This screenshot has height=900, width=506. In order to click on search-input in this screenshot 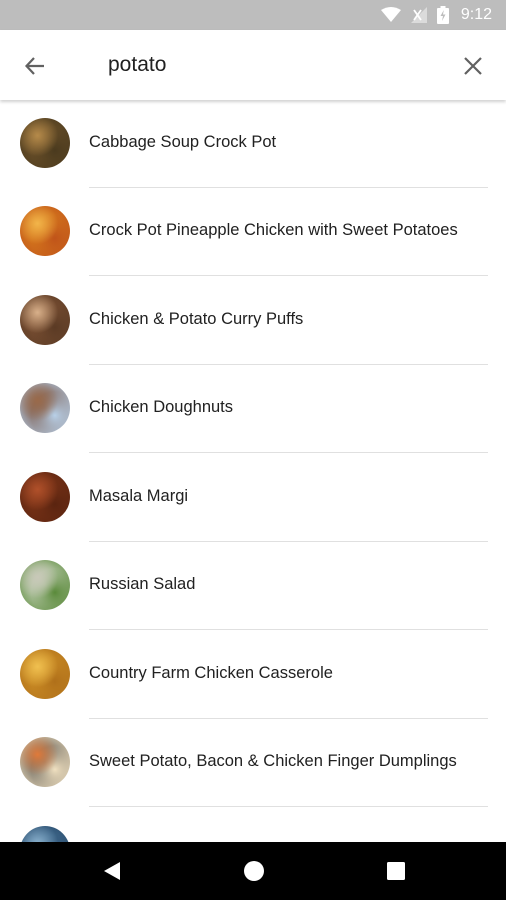, I will do `click(273, 65)`.